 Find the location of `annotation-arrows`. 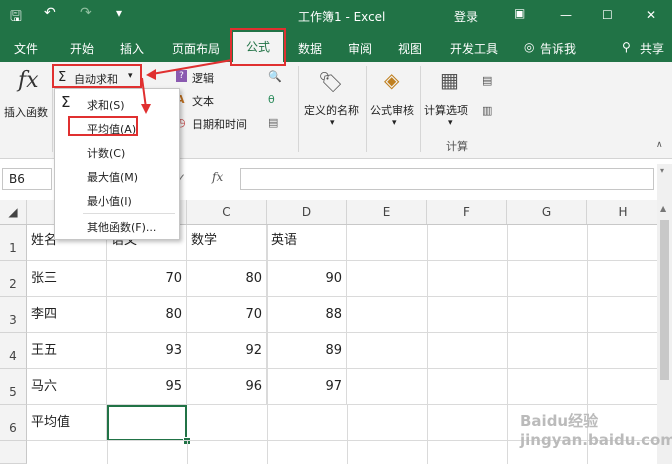

annotation-arrows is located at coordinates (187, 86).